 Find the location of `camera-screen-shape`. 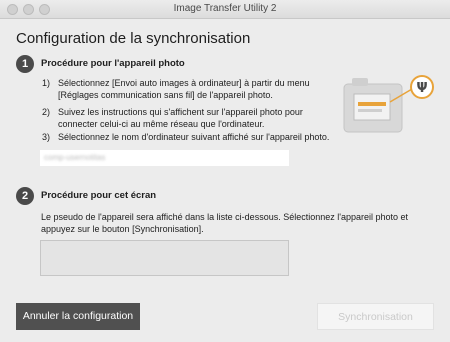

camera-screen-shape is located at coordinates (372, 107).